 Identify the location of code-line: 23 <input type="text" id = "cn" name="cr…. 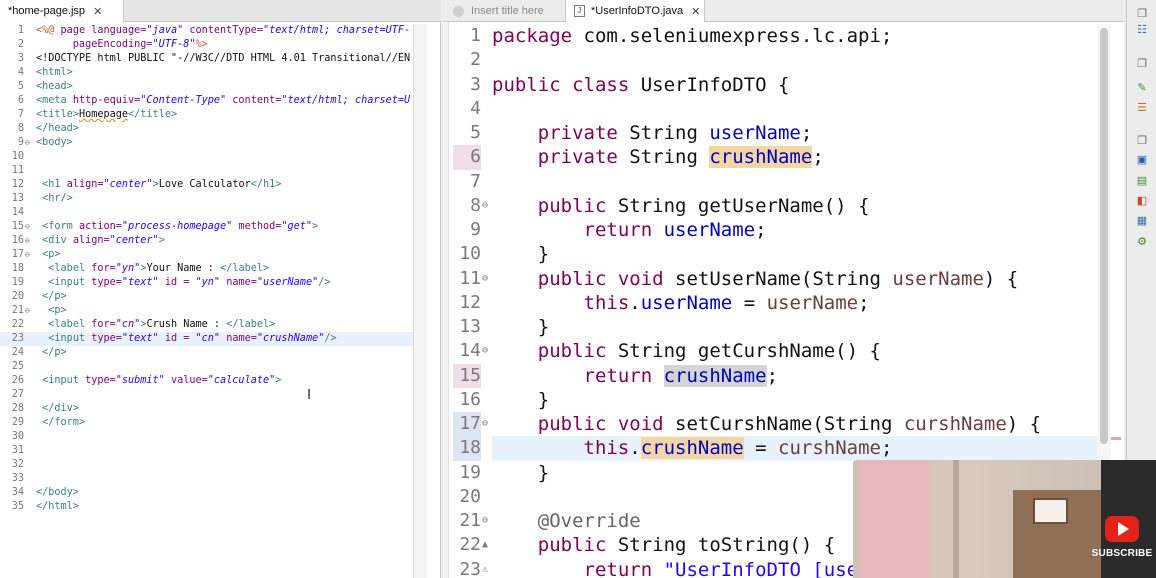
(206, 339).